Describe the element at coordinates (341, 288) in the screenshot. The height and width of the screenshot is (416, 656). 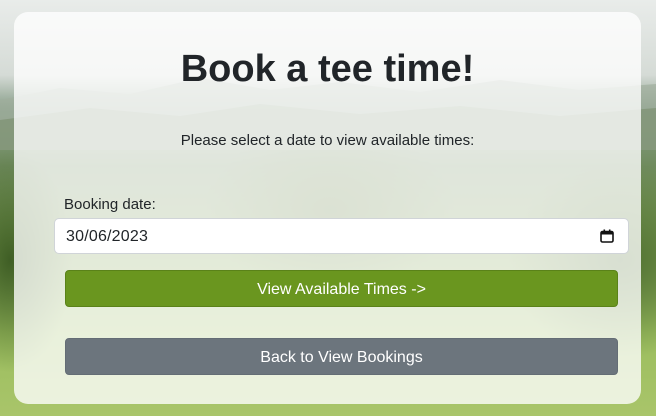
I see `view-available-times-button: View Available Times ->` at that location.